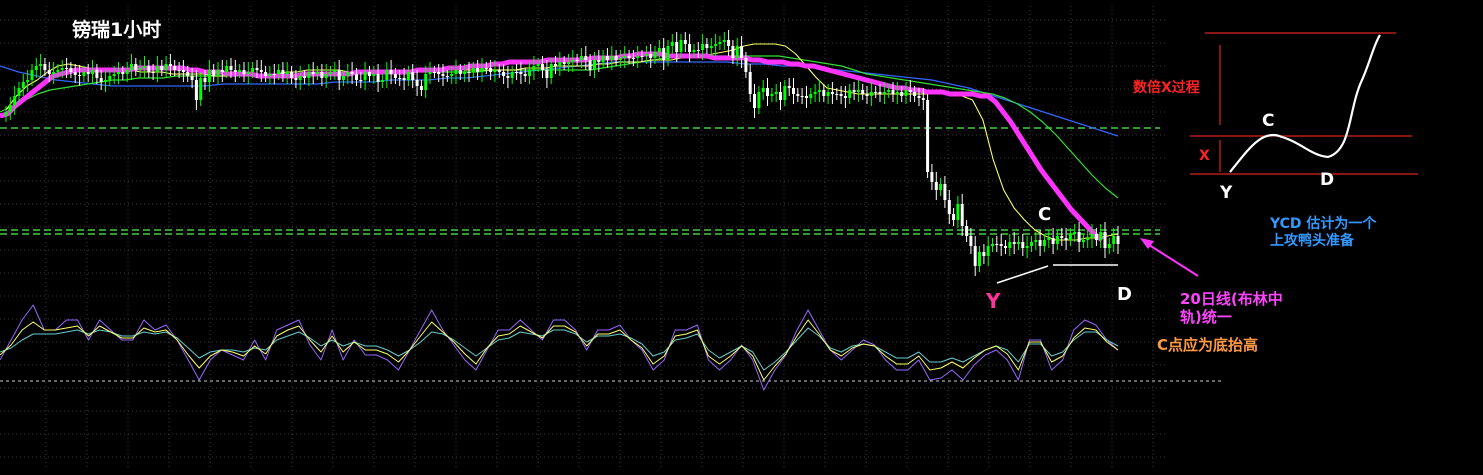 The image size is (1483, 475). I want to click on ycd-note-line2: 上攻鸭头准备, so click(1312, 240).